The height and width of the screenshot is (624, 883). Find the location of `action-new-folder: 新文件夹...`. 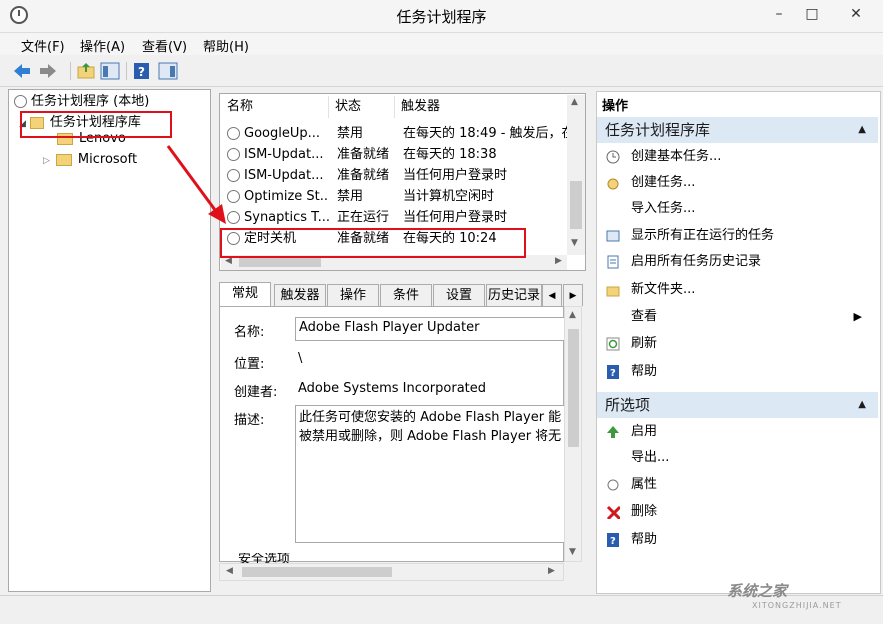

action-new-folder: 新文件夹... is located at coordinates (737, 290).